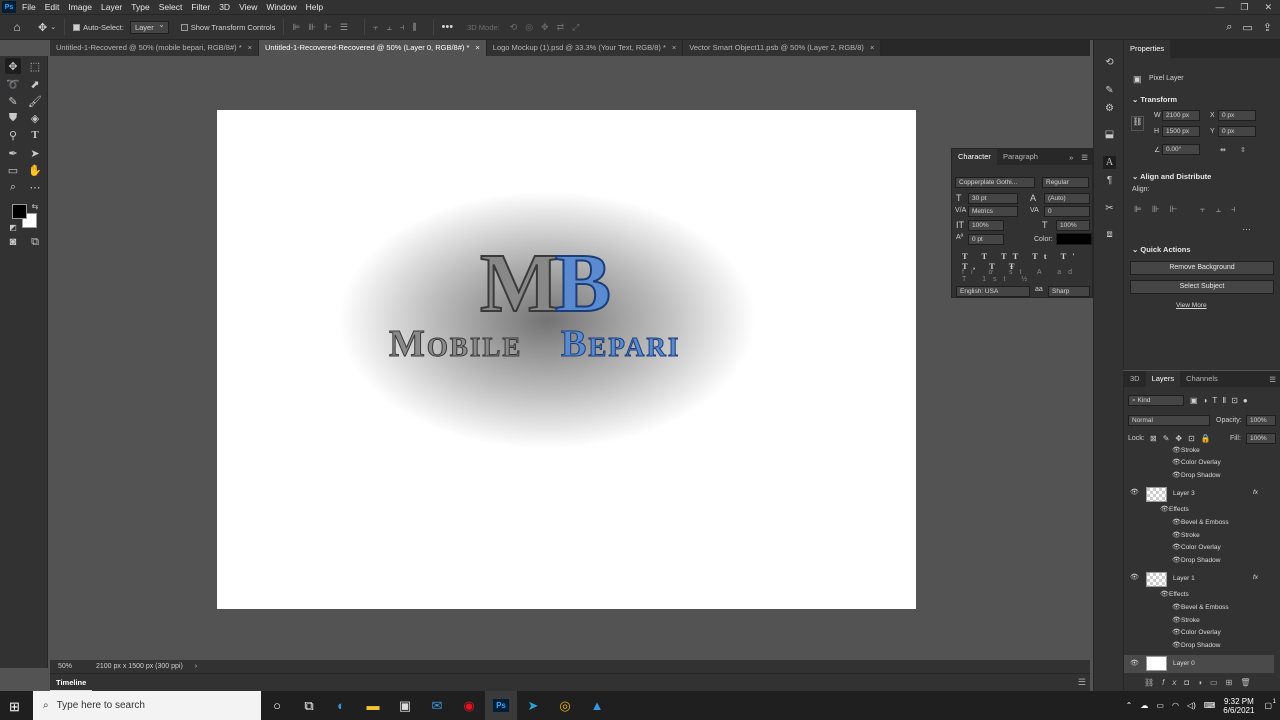  I want to click on volume-icon: ◁), so click(1191, 705).